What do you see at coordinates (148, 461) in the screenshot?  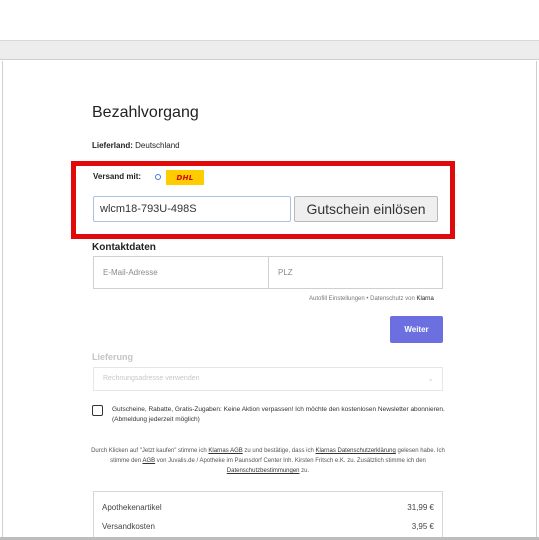 I see `shop-agb-link: AGB` at bounding box center [148, 461].